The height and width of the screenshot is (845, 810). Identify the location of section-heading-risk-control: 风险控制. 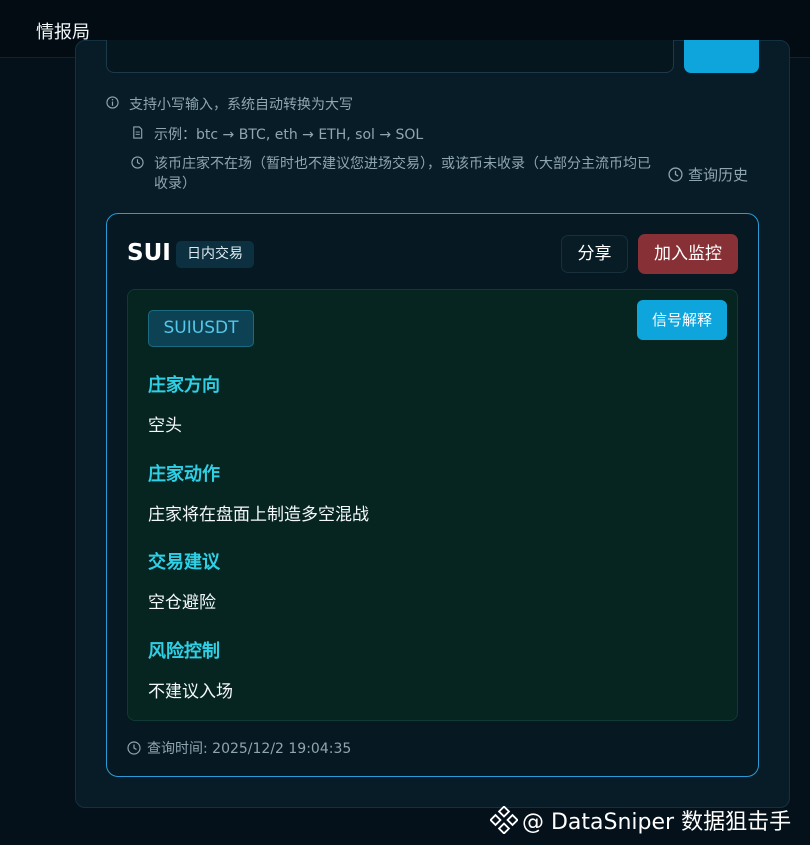
(184, 651).